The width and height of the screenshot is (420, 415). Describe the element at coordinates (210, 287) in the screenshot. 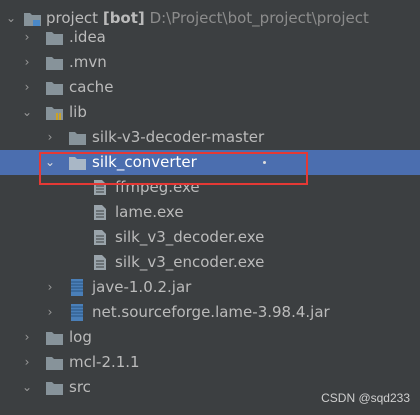

I see `tree-row-jave-jar: › jave-1.0.2.jar` at that location.